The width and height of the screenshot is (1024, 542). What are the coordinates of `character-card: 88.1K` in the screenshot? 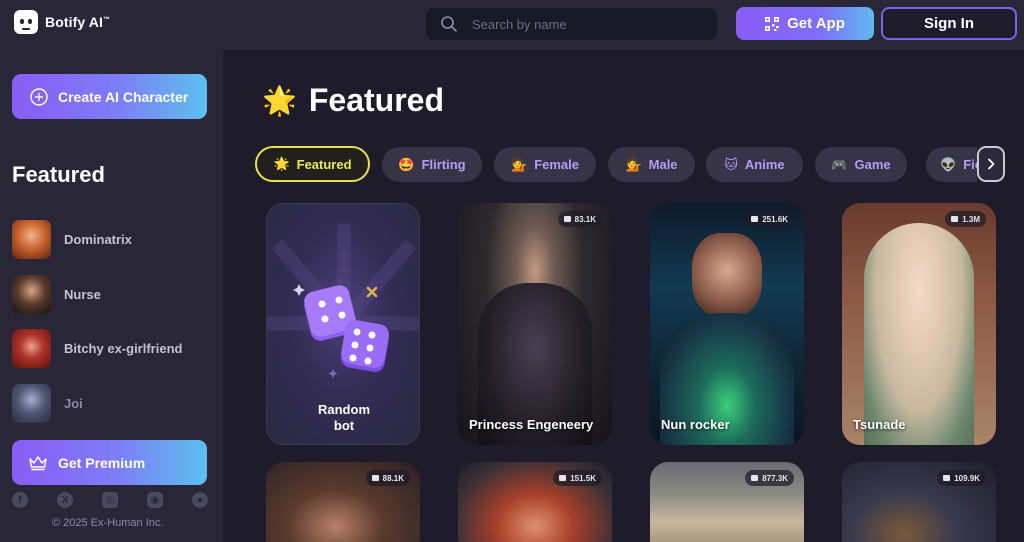 It's located at (343, 502).